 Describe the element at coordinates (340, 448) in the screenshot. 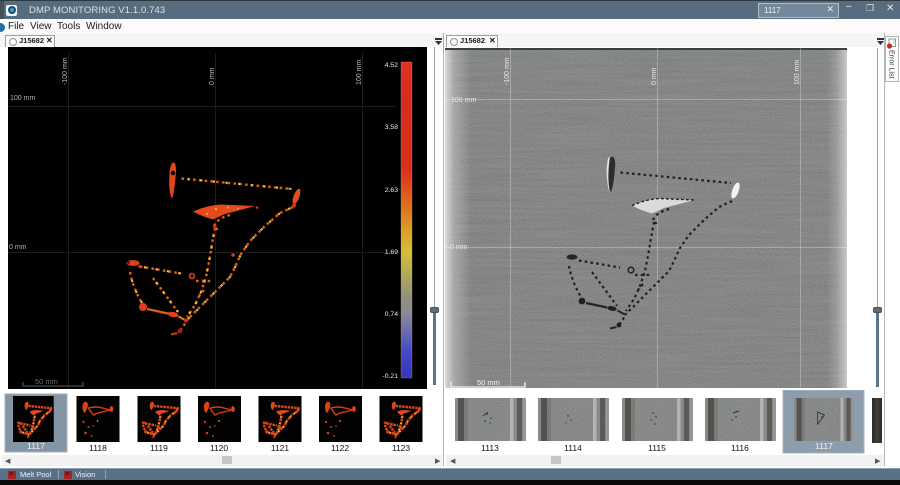

I see `svg-text: 1122` at that location.